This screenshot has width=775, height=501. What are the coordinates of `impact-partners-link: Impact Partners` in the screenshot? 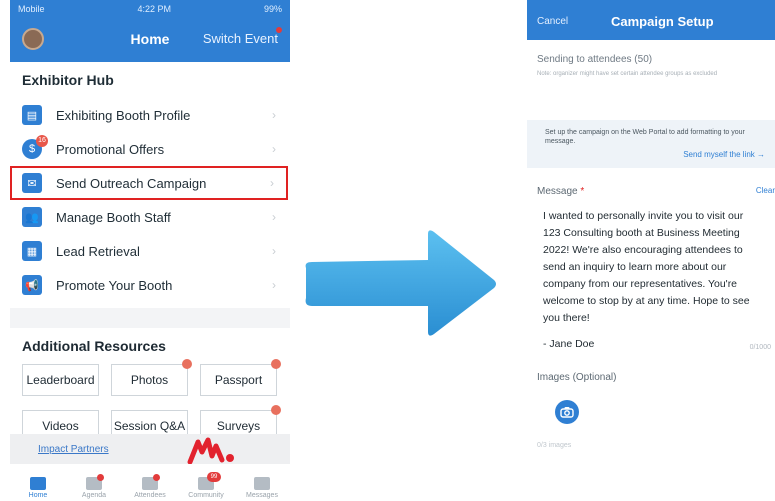 It's located at (73, 449).